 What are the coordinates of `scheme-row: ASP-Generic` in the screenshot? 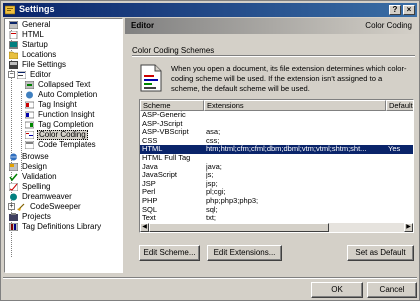 It's located at (276, 115).